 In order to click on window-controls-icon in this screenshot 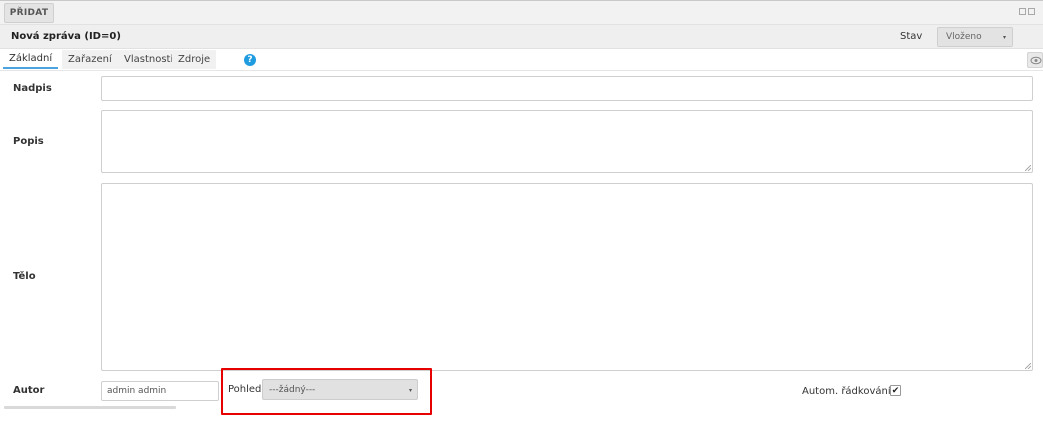, I will do `click(1028, 12)`.